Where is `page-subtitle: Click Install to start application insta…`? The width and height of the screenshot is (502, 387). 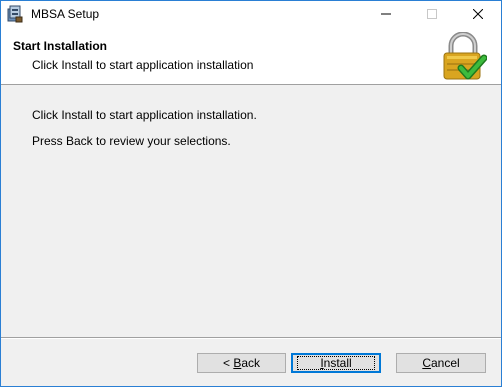
page-subtitle: Click Install to start application insta… is located at coordinates (143, 65).